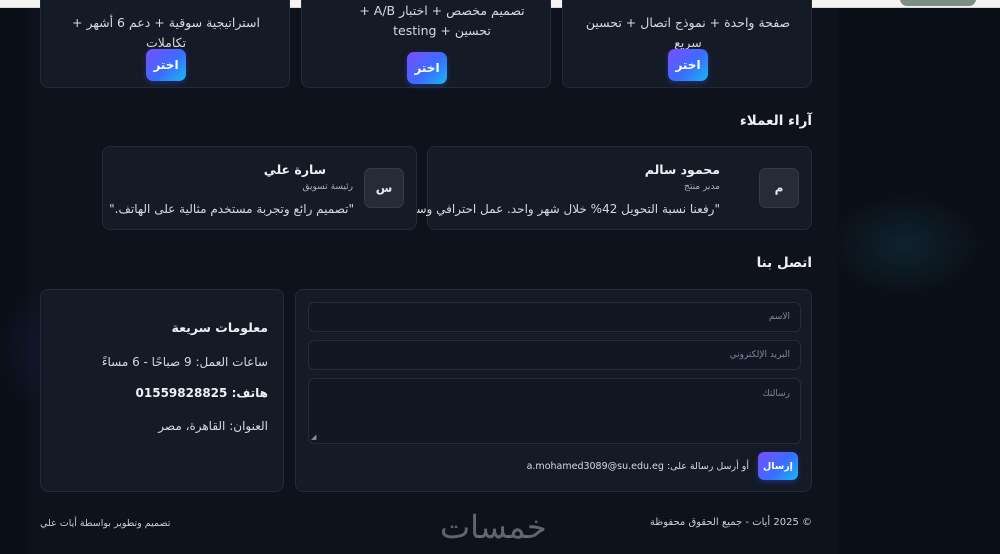 Image resolution: width=1000 pixels, height=554 pixels. What do you see at coordinates (219, 327) in the screenshot?
I see `quick-info-title: معلومات سريعة` at bounding box center [219, 327].